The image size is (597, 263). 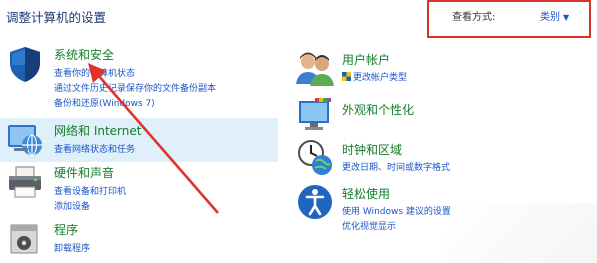 I want to click on view-by-dropdown: 类别 ▼, so click(x=554, y=15).